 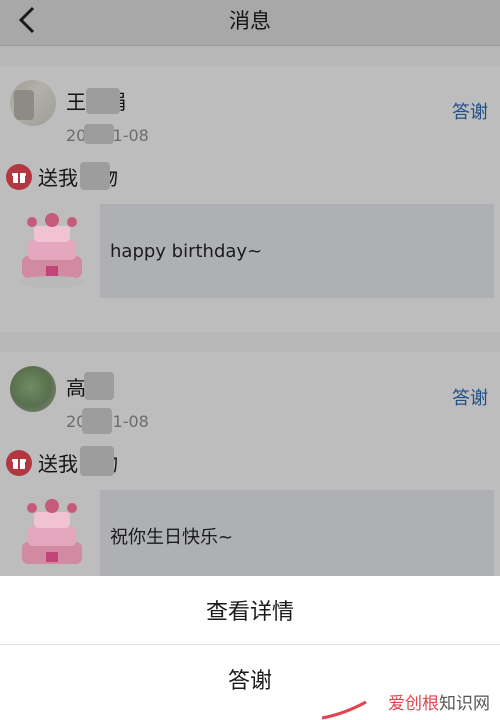 I want to click on message-text: happy birthday~, so click(x=186, y=251).